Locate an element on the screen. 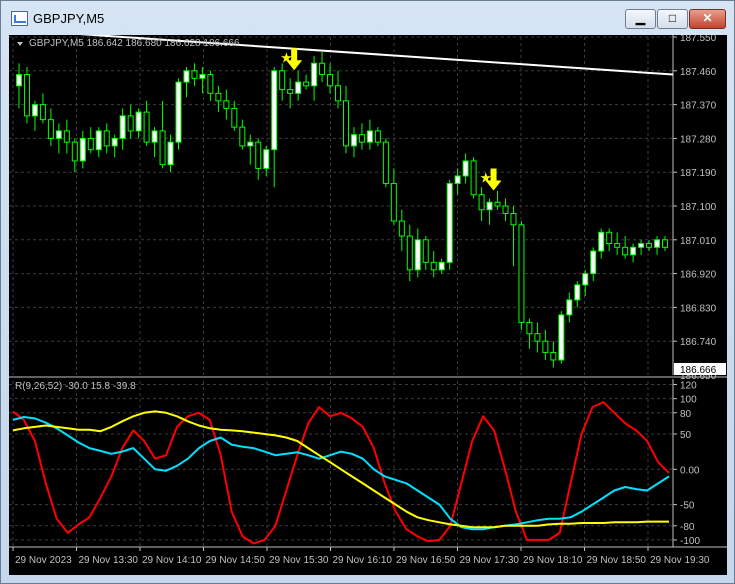 The height and width of the screenshot is (584, 735). time-label: 29 Nov 19:30 is located at coordinates (680, 560).